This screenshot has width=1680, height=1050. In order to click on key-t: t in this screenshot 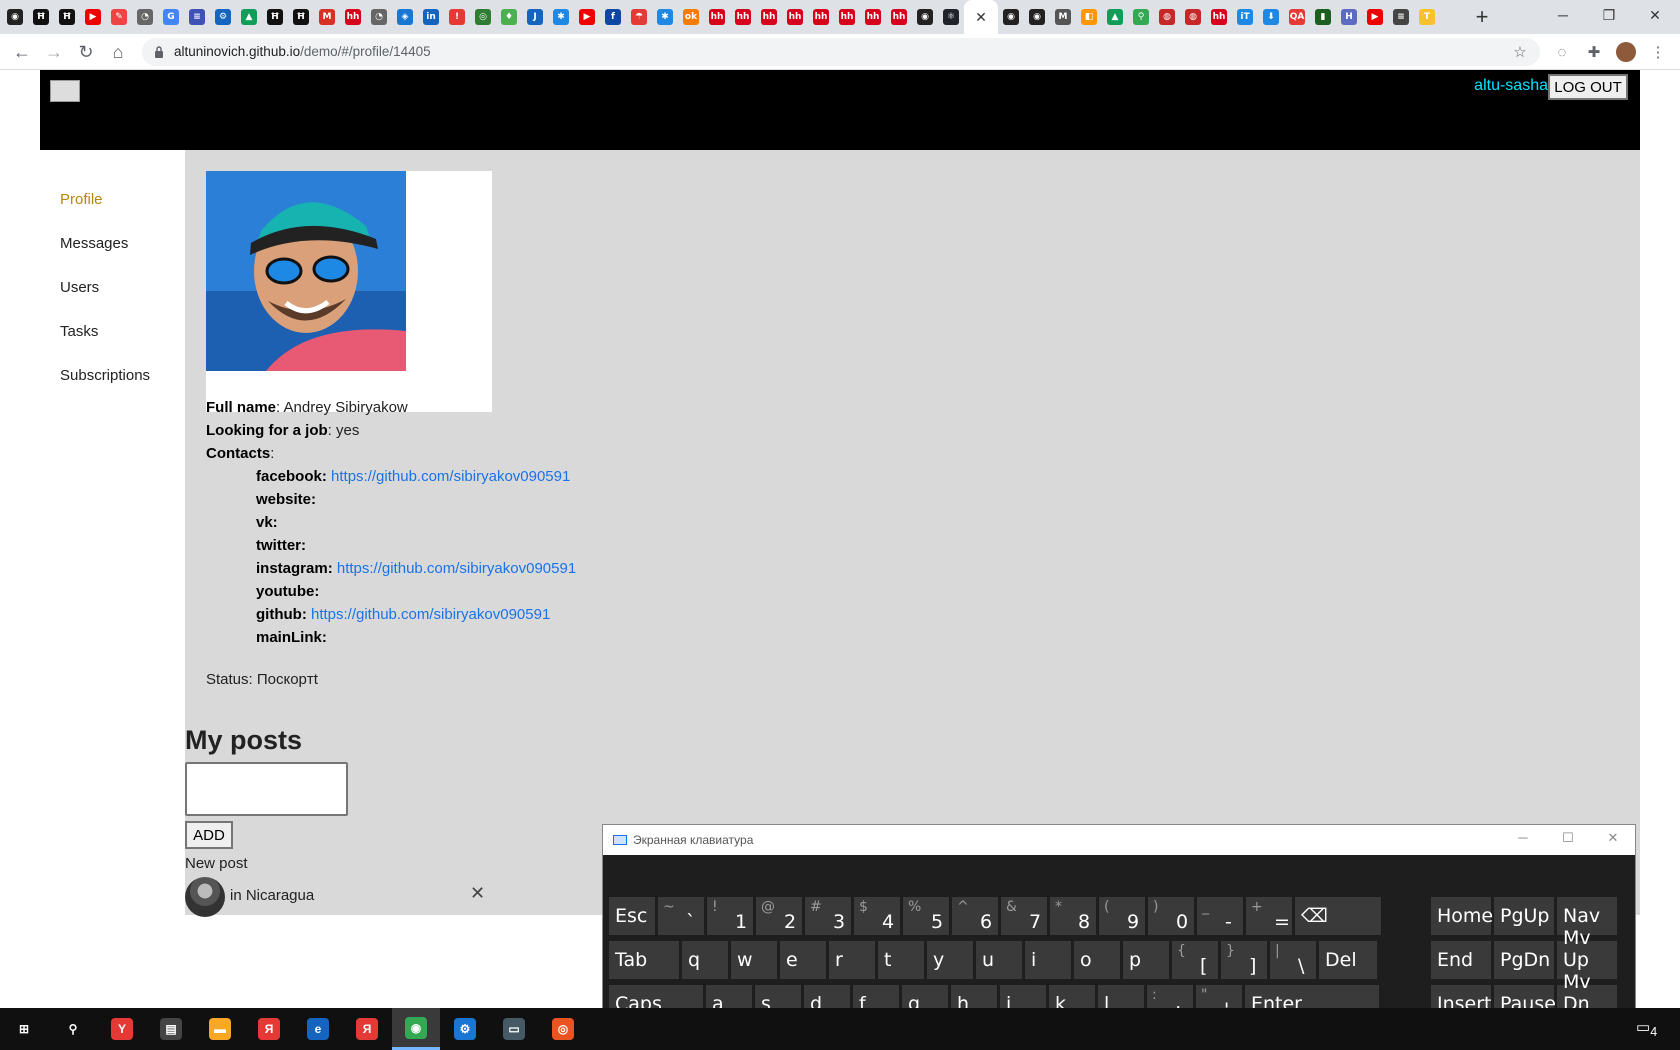, I will do `click(901, 960)`.